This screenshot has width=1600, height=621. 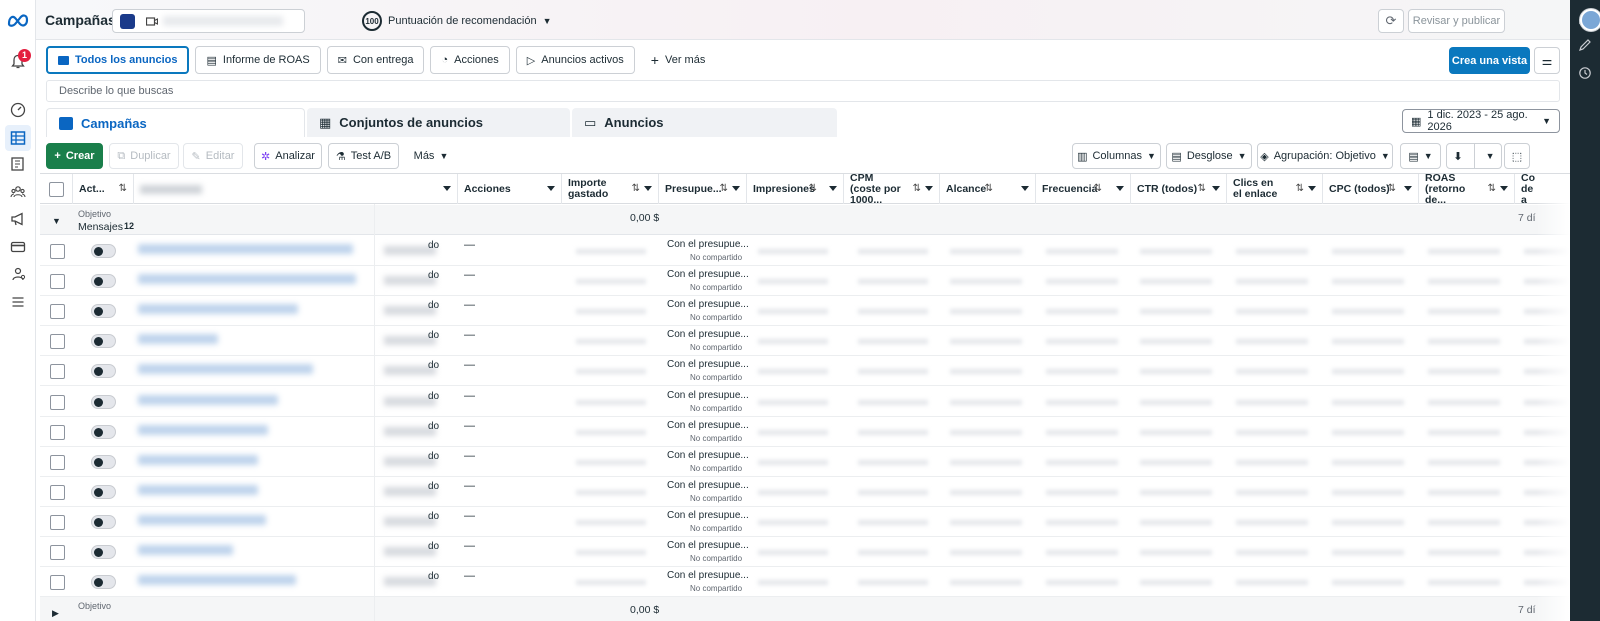 What do you see at coordinates (18, 138) in the screenshot?
I see `campaigns-table-icon` at bounding box center [18, 138].